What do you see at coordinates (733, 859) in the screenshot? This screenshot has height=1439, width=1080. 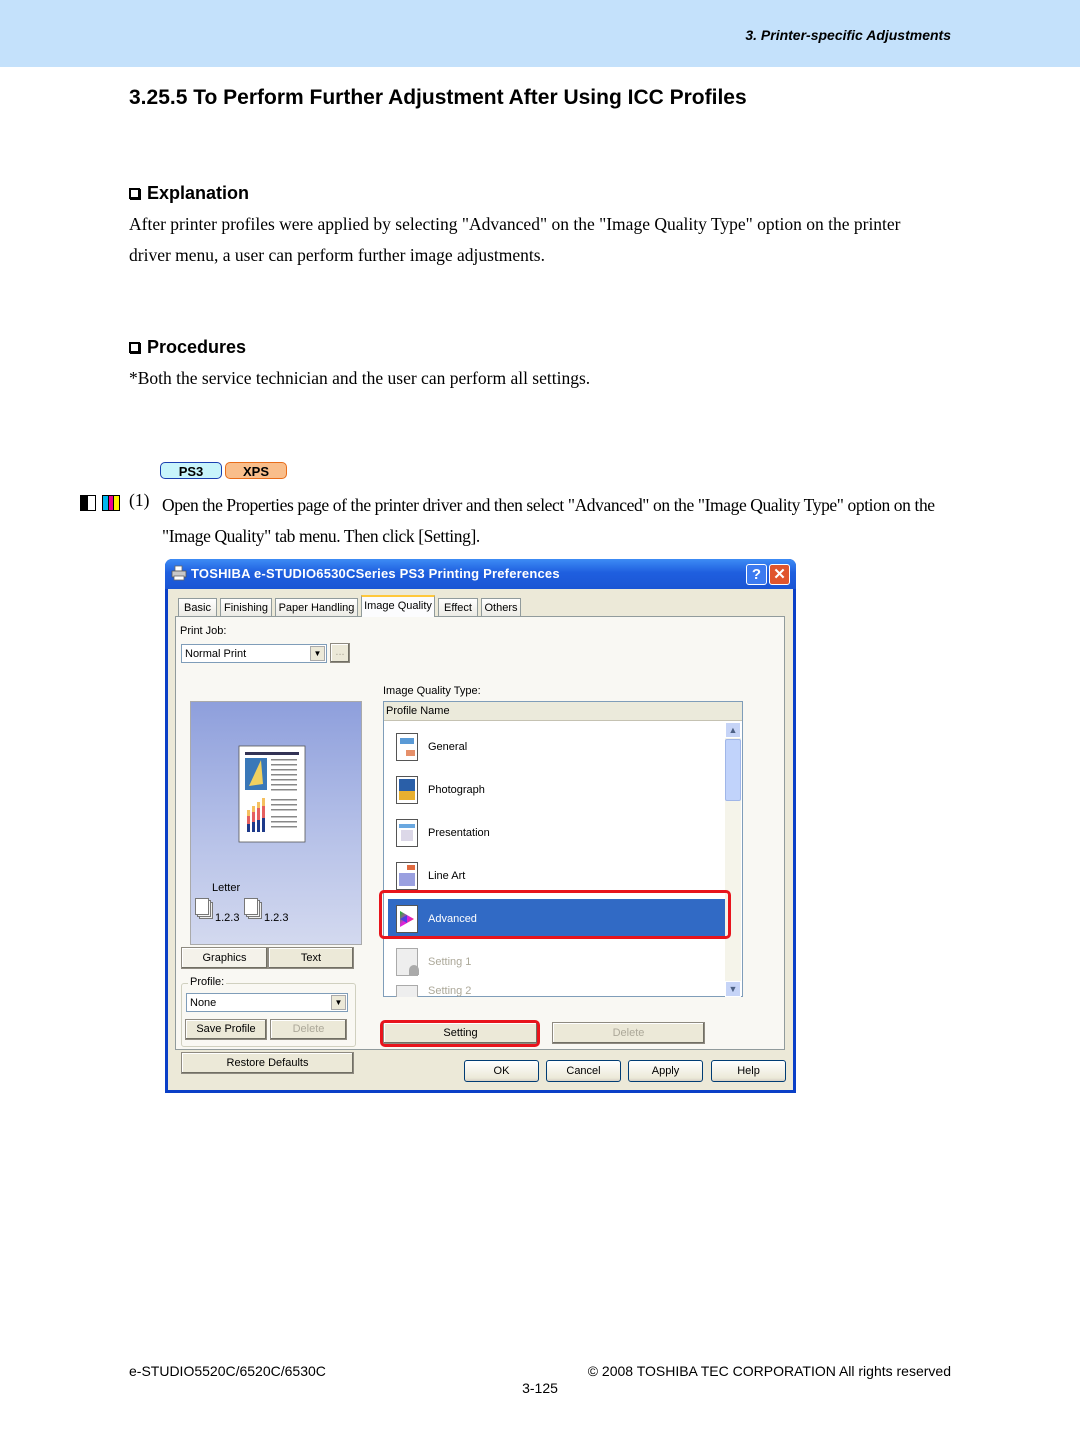 I see `profile-list-scrollbar: ▲ ▼` at bounding box center [733, 859].